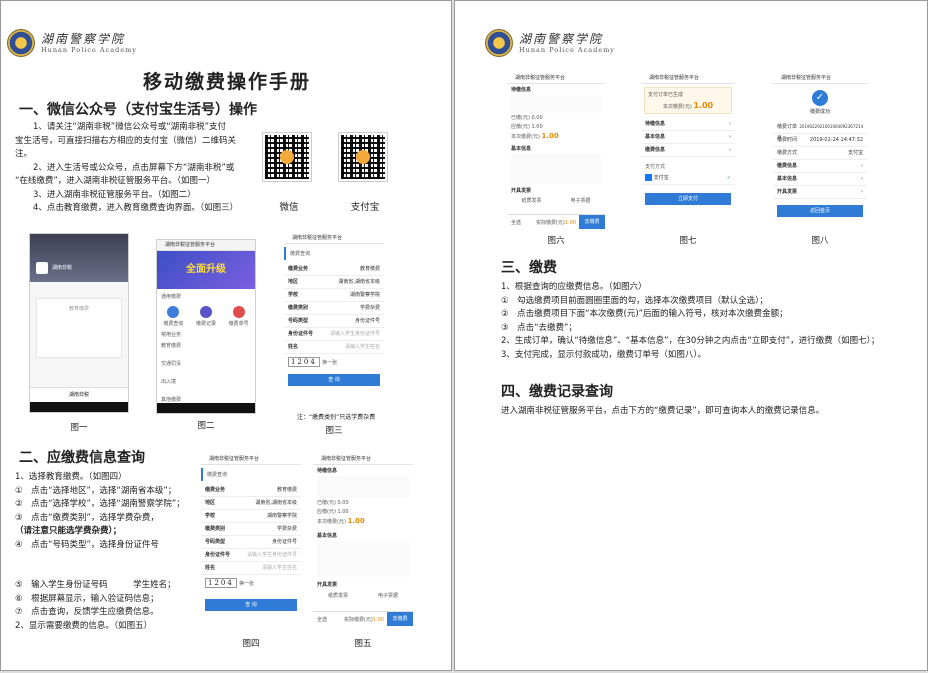  What do you see at coordinates (279, 568) in the screenshot?
I see `fig4-value: 请输入学生姓名` at bounding box center [279, 568].